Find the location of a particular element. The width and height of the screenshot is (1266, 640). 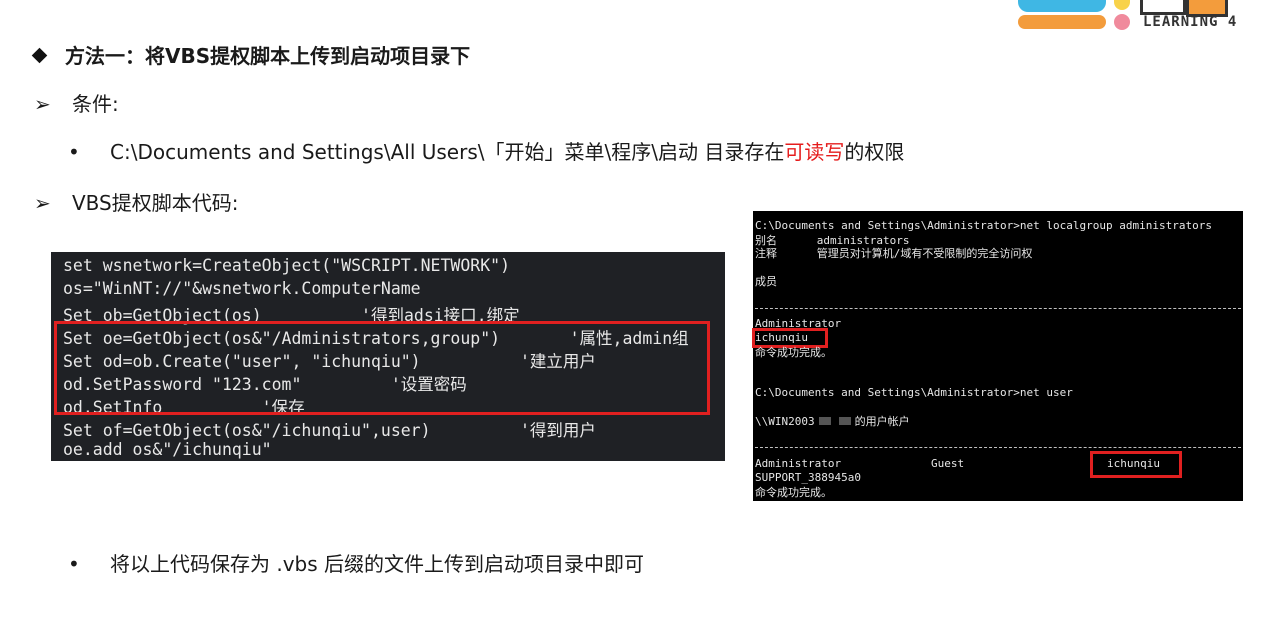

logo-dot-yellow is located at coordinates (1122, 5).